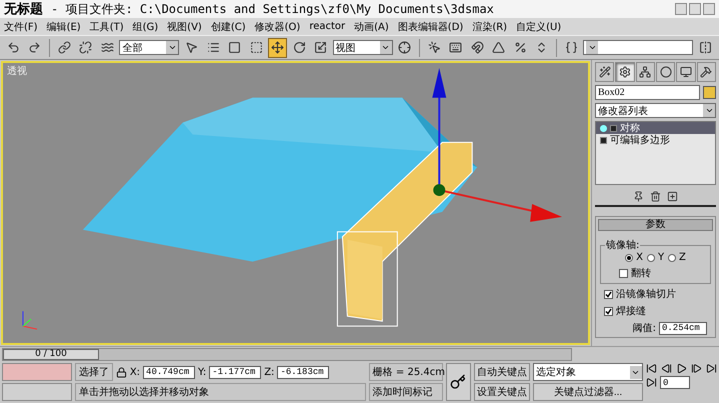  Describe the element at coordinates (645, 72) in the screenshot. I see `hierarchy-tab-icon` at that location.